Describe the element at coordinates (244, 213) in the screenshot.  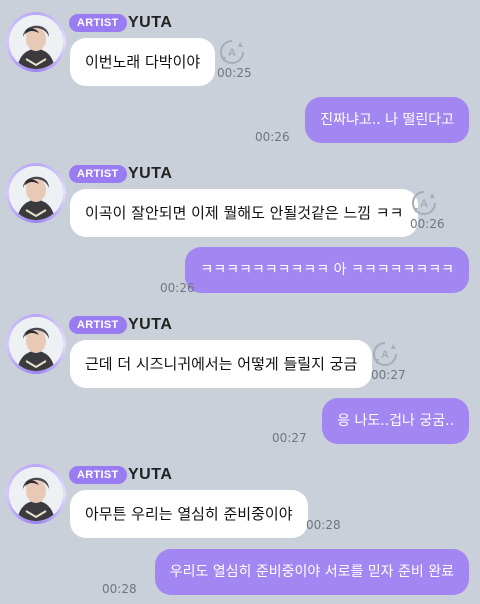
I see `incoming-message-bubble: 이곡이 잘안되면 이제 뭘해도 안될것같은 느낌 ㅋㅋ` at that location.